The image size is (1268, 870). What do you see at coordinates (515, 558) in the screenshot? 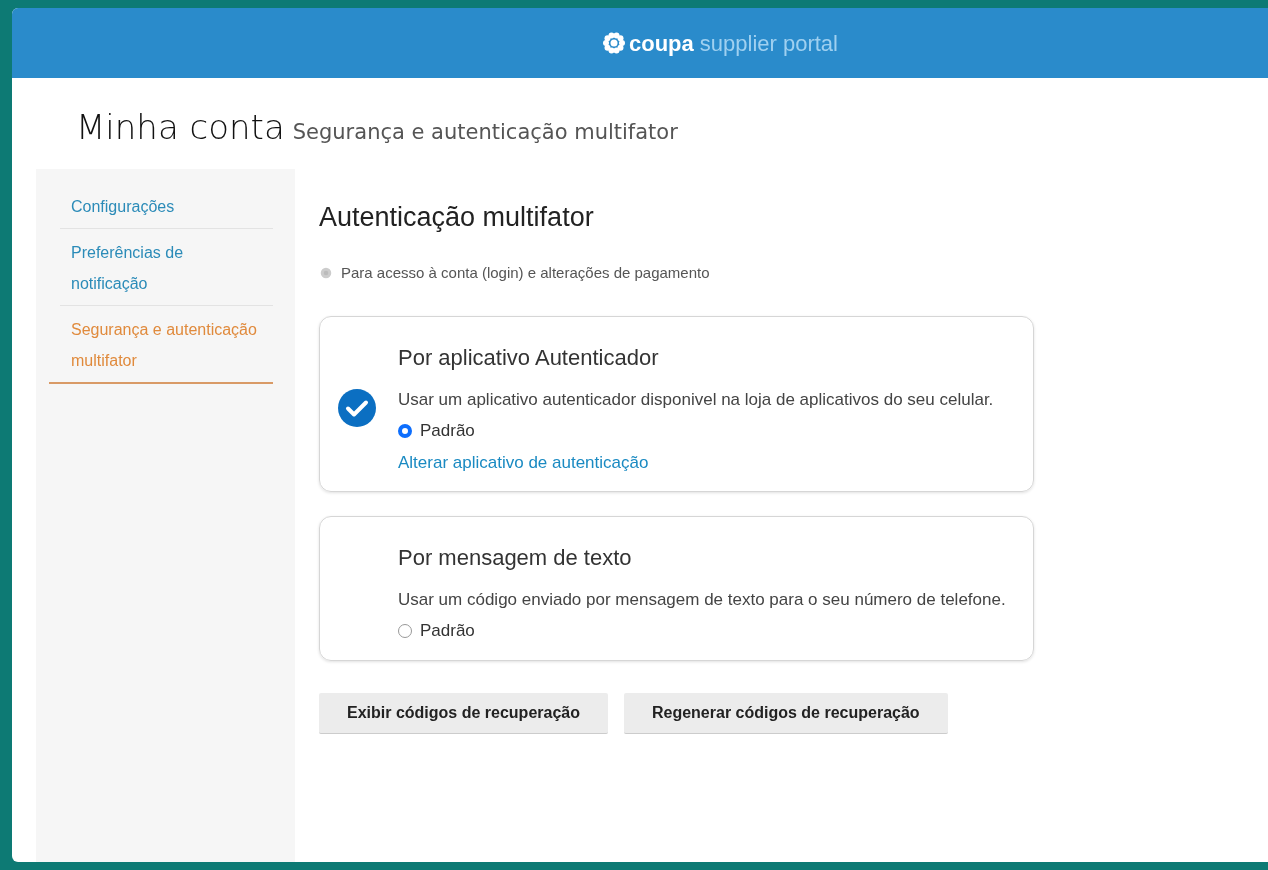
I see `method-title: Por mensagem de texto` at bounding box center [515, 558].